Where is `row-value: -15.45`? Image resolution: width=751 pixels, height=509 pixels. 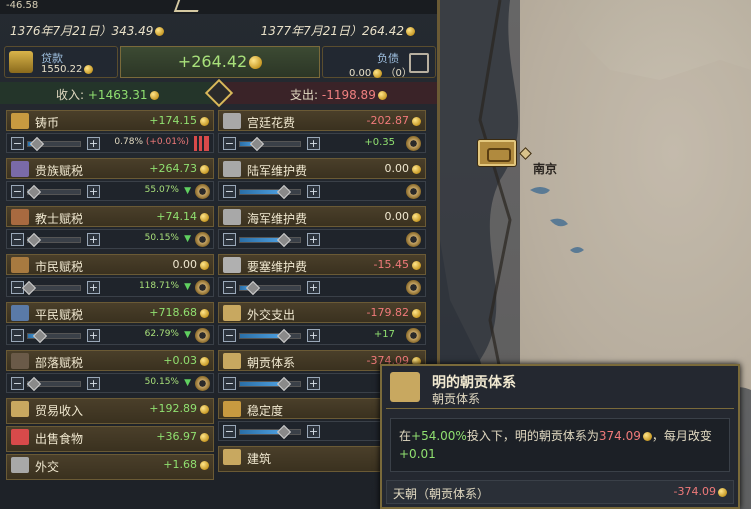 row-value: -15.45 is located at coordinates (391, 264).